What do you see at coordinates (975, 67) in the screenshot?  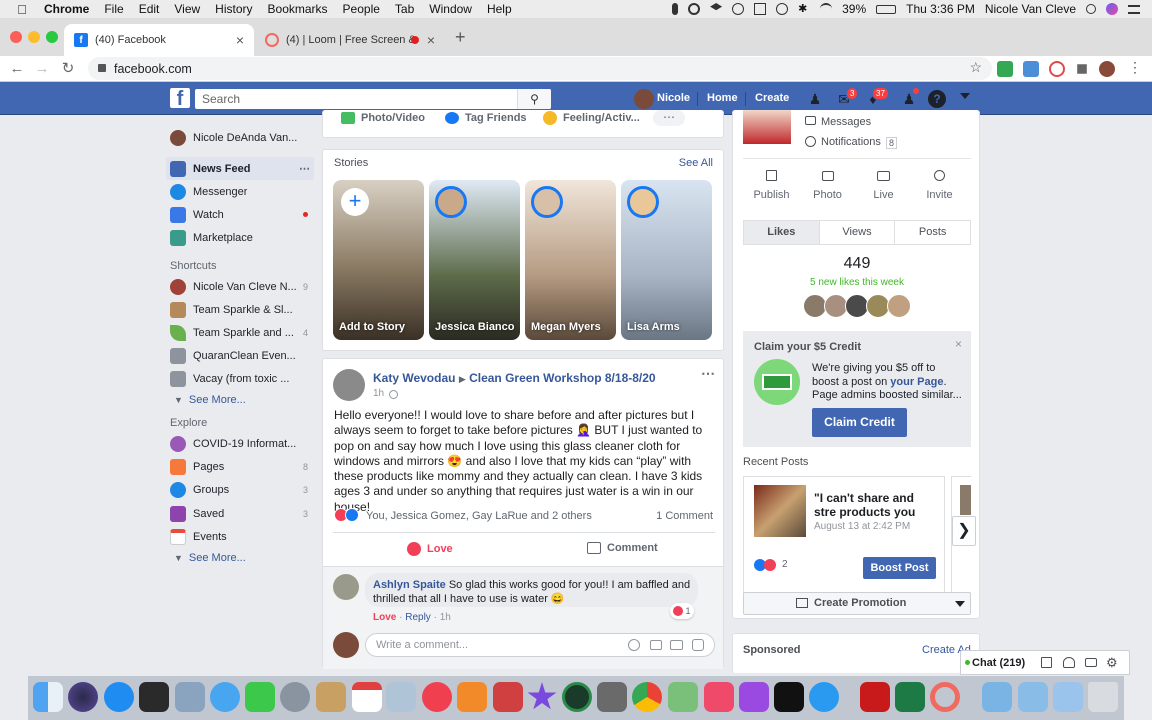 I see `bookmark-star-icon: ☆` at bounding box center [975, 67].